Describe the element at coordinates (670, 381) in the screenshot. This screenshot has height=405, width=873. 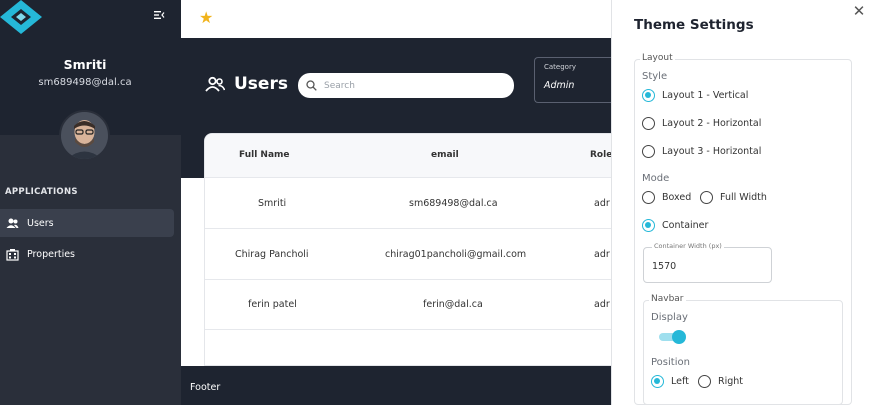
I see `radio-position-left: Left` at that location.